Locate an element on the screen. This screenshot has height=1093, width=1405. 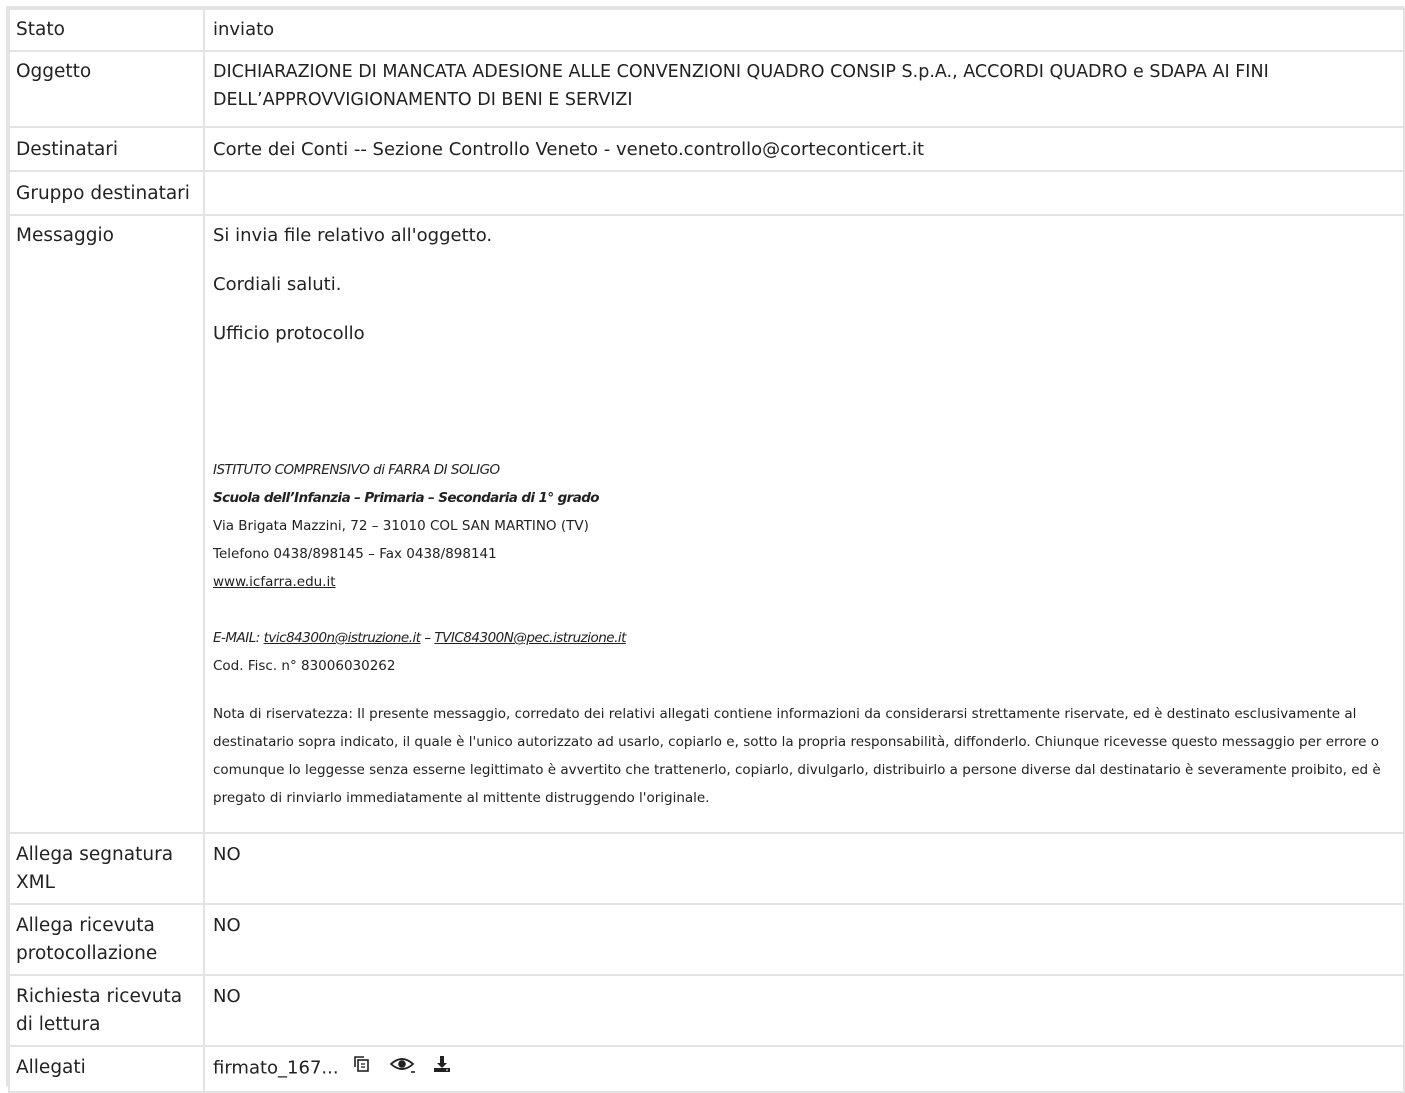
label-destinatari: Destinatari is located at coordinates (106, 149).